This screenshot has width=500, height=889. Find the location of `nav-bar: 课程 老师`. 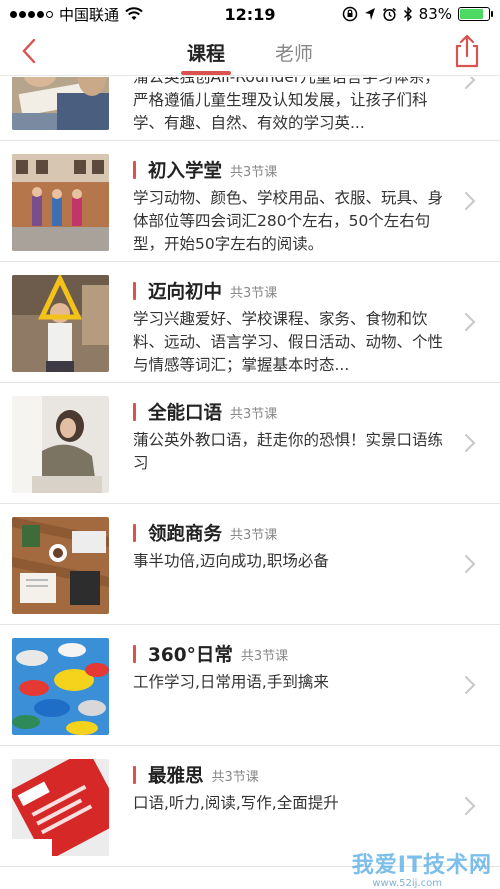

nav-bar: 课程 老师 is located at coordinates (250, 52).